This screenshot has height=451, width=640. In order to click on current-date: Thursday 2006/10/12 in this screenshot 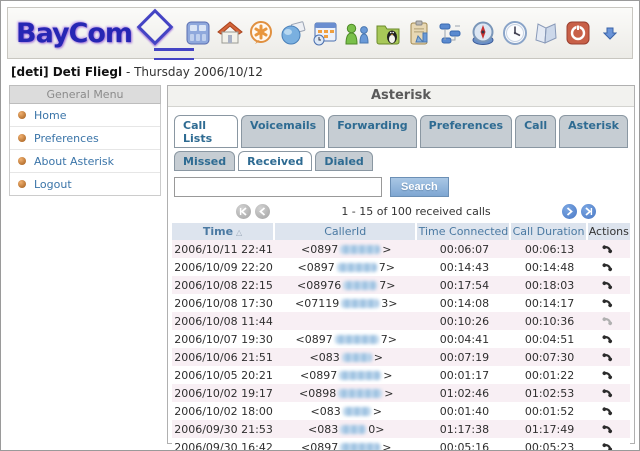, I will do `click(198, 72)`.